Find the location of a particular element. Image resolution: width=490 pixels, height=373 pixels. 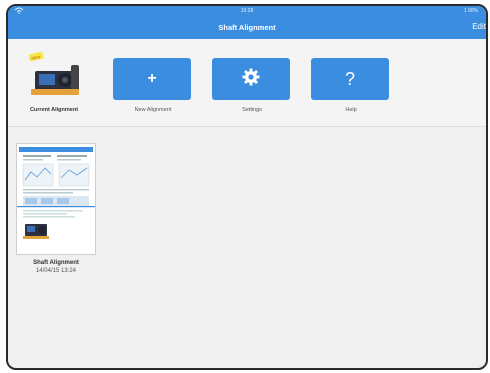

battery-indicator: 1 90% is located at coordinates (470, 11).